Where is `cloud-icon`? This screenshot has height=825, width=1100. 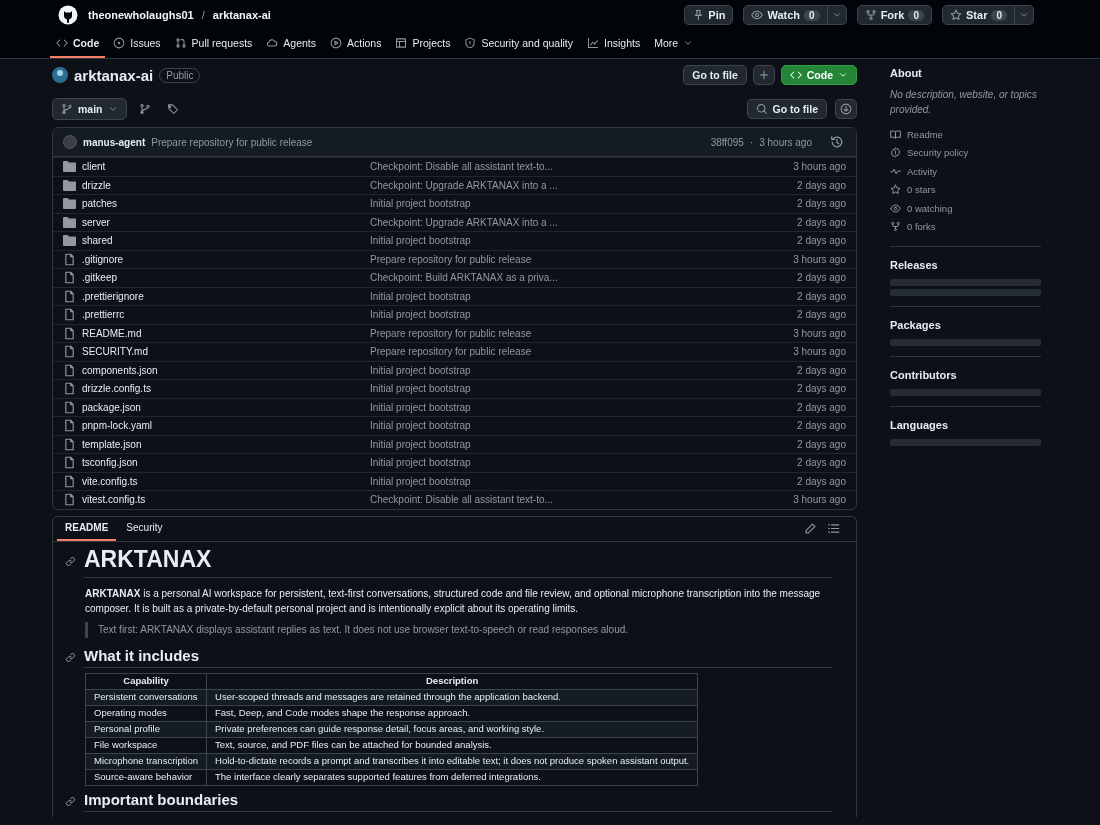
cloud-icon is located at coordinates (272, 43).